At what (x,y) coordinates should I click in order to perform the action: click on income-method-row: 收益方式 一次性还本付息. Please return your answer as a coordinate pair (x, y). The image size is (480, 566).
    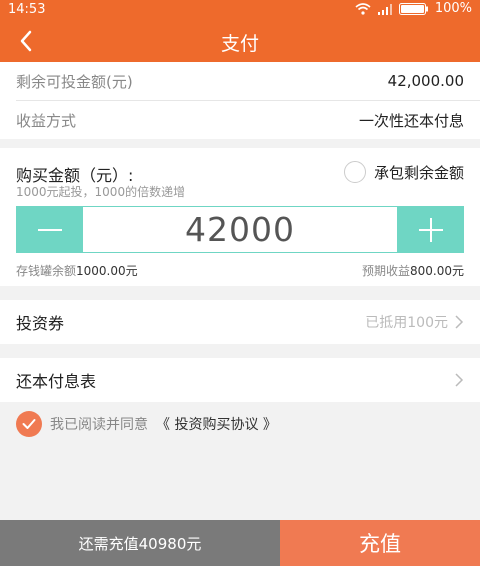
    Looking at the image, I should click on (240, 120).